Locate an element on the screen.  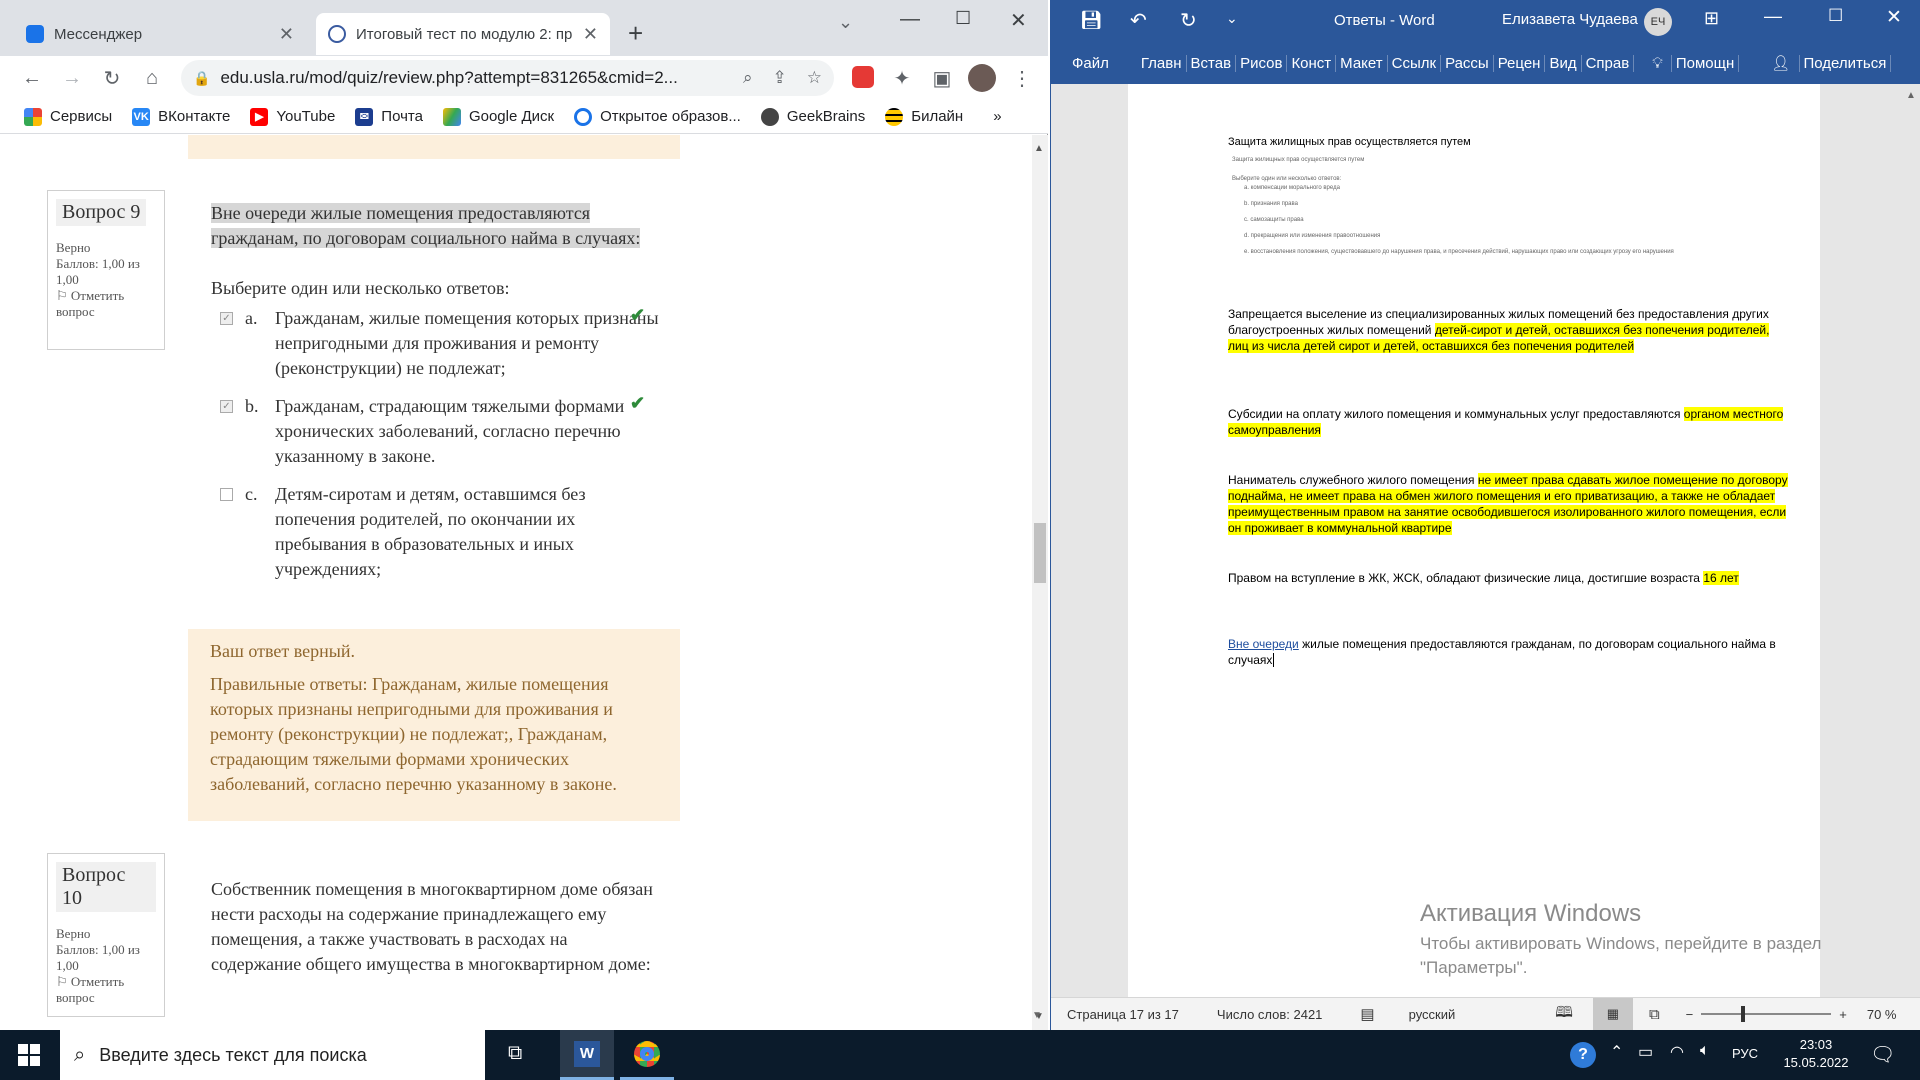
zoom-slider is located at coordinates (1766, 1014).